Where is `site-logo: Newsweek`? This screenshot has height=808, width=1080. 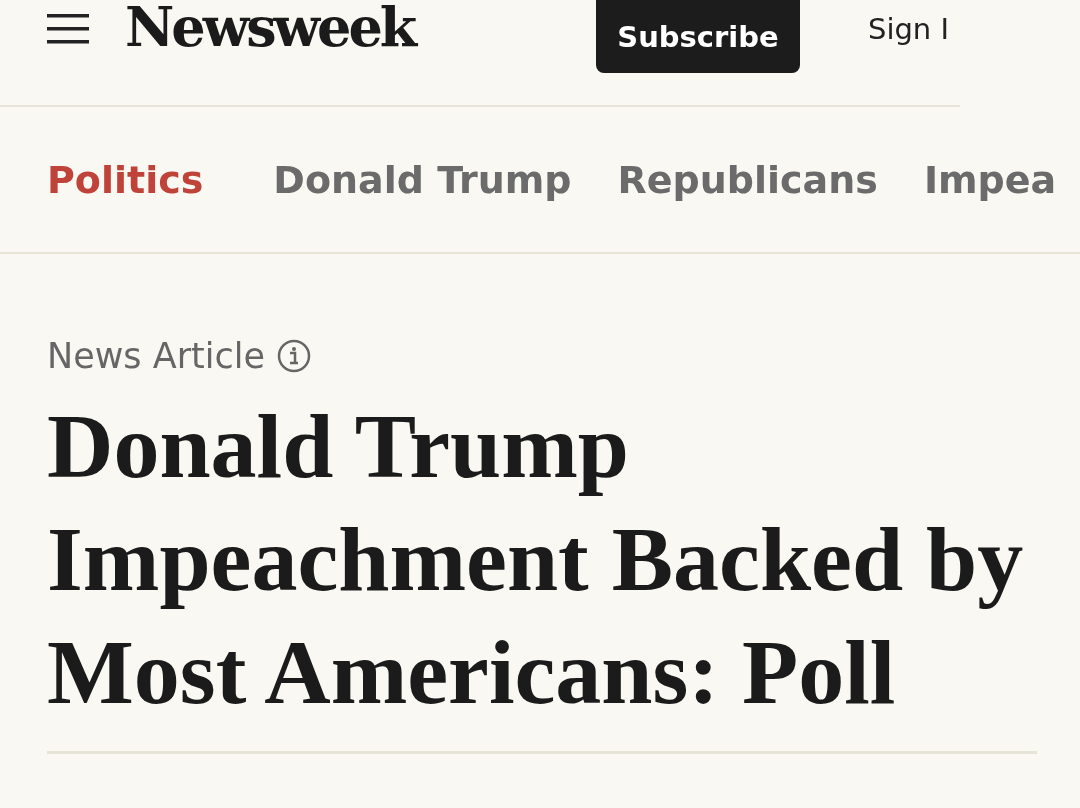 site-logo: Newsweek is located at coordinates (270, 28).